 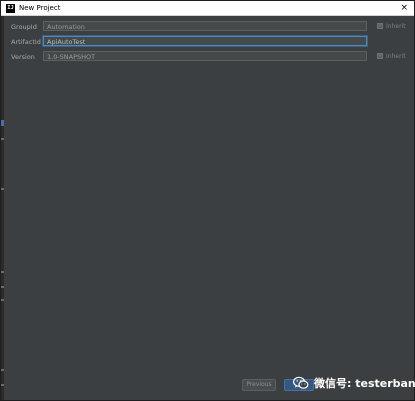 What do you see at coordinates (40, 8) in the screenshot?
I see `window-title: New Project` at bounding box center [40, 8].